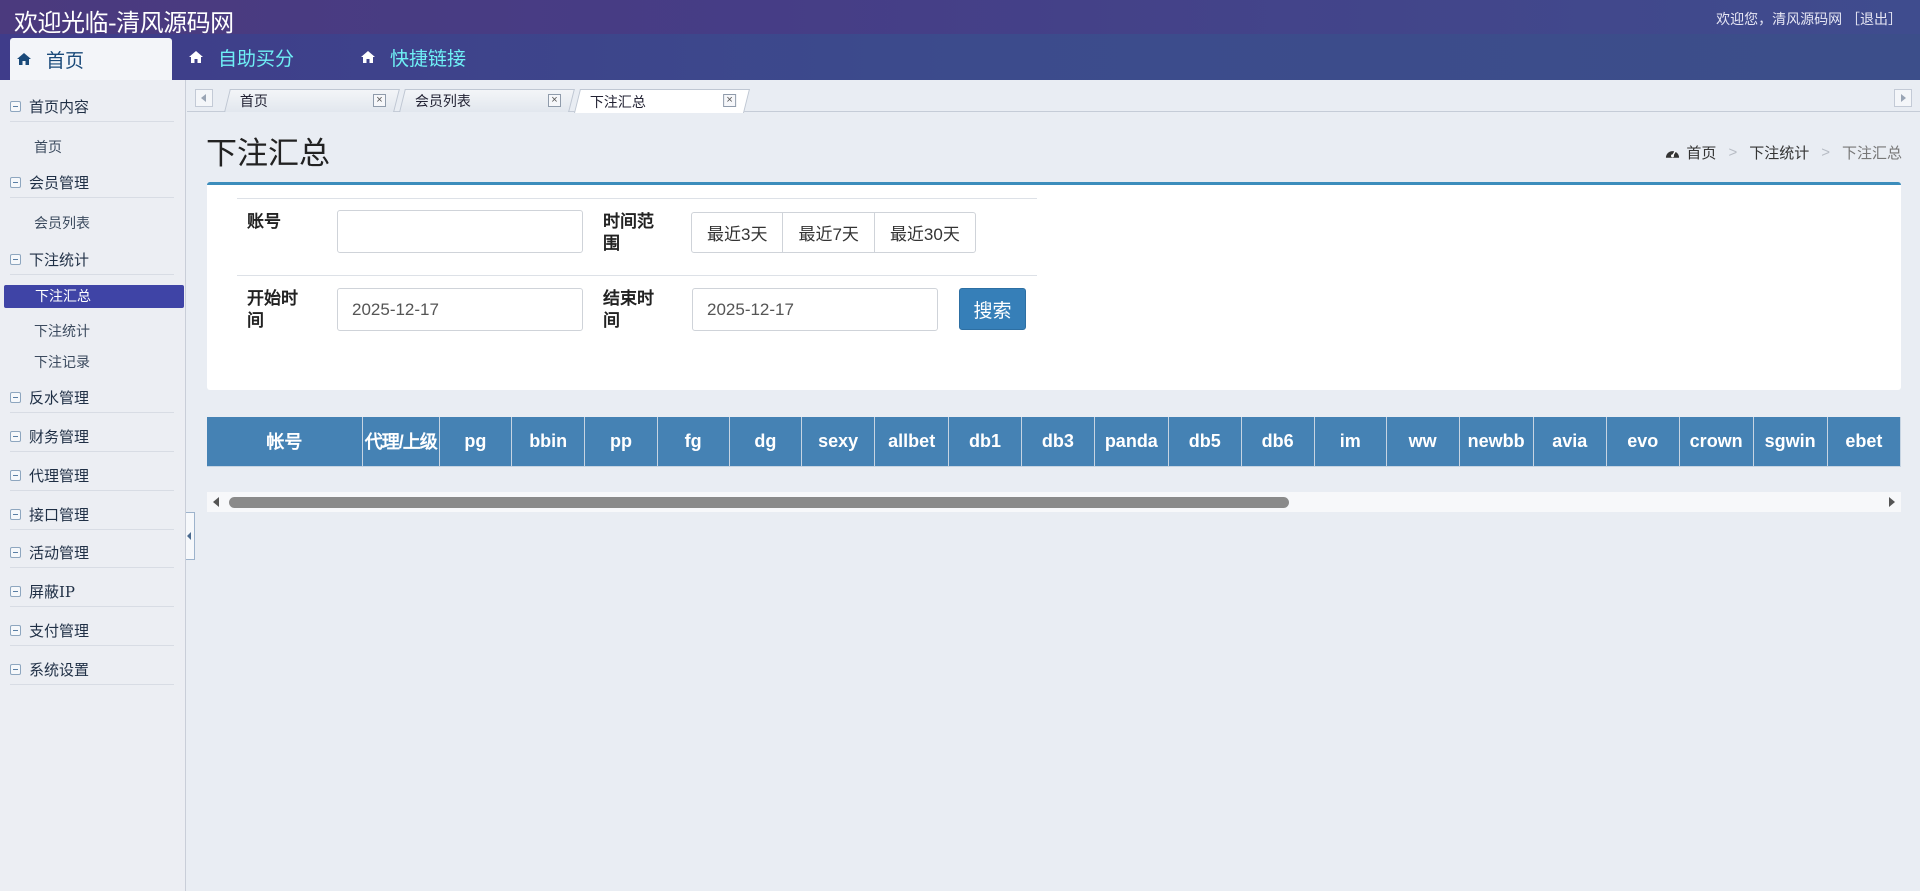 The image size is (1920, 891). What do you see at coordinates (766, 442) in the screenshot?
I see `column-header: dg` at bounding box center [766, 442].